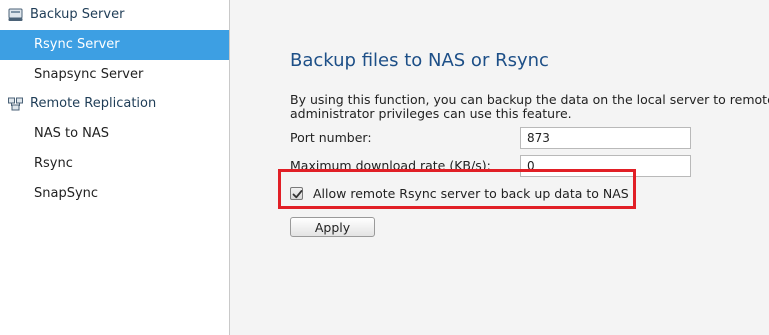 The image size is (769, 335). What do you see at coordinates (605, 138) in the screenshot?
I see `port-number-input` at bounding box center [605, 138].